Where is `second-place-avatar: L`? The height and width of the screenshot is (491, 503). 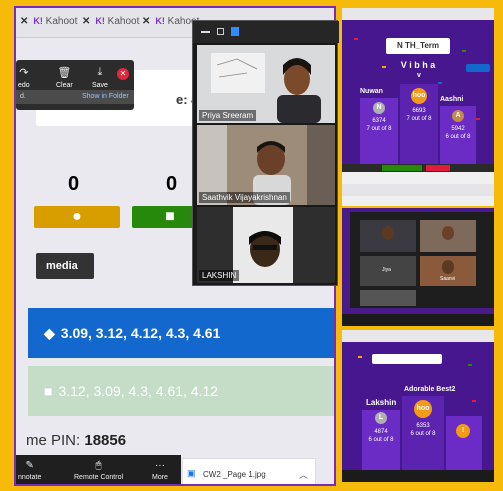 second-place-avatar: L is located at coordinates (381, 418).